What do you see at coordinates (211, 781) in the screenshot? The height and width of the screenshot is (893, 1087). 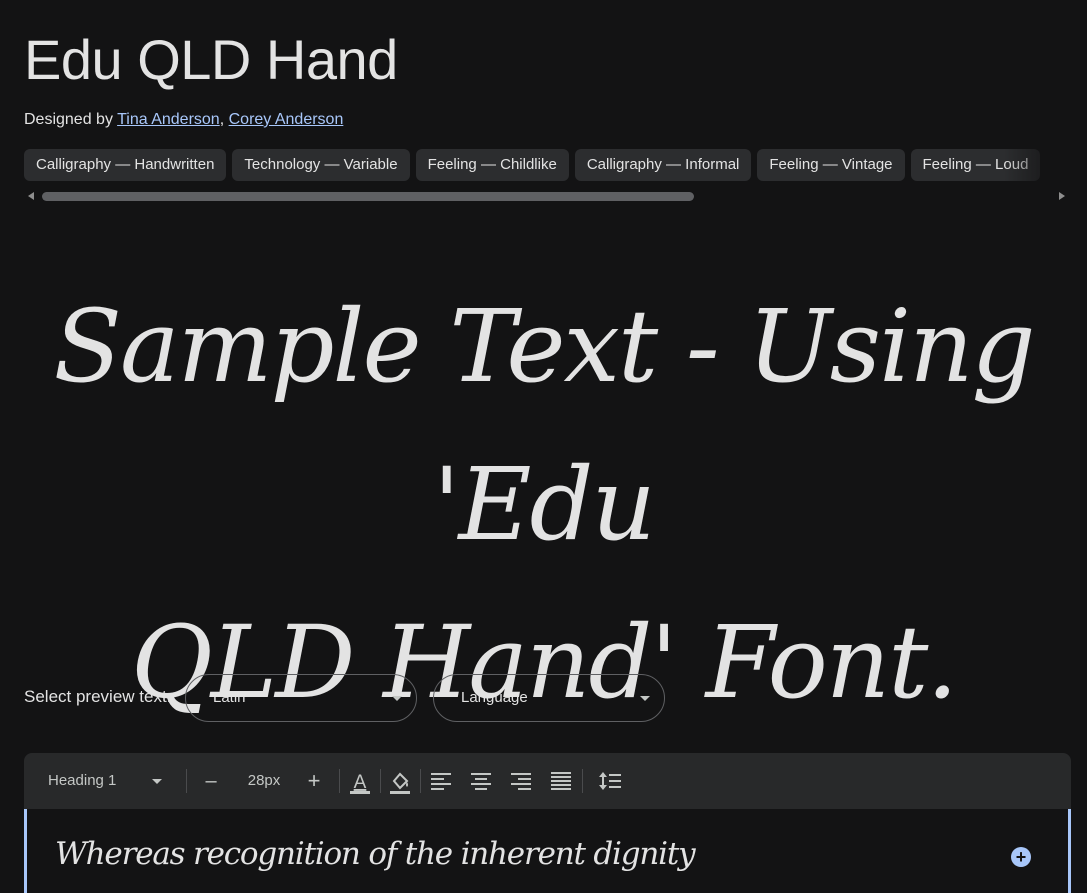 I see `decrease-size-button: –` at bounding box center [211, 781].